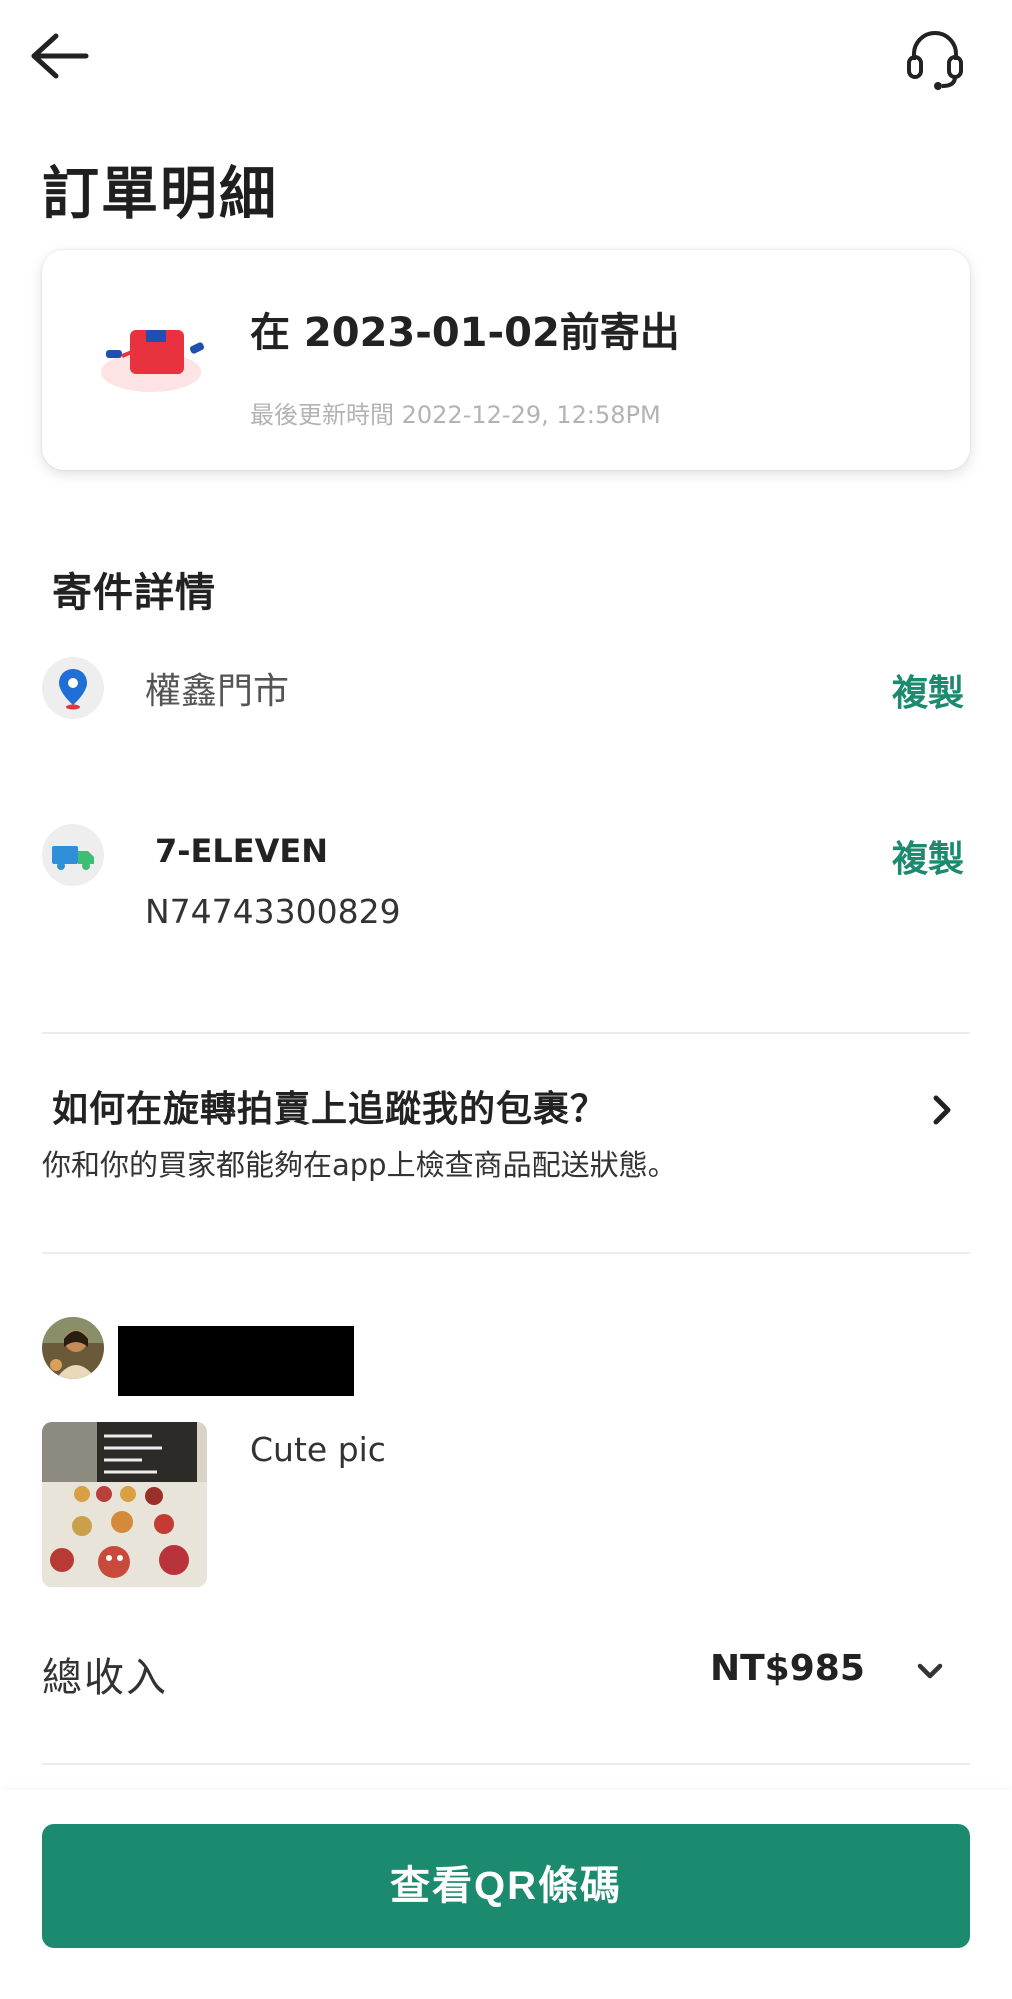 The height and width of the screenshot is (1999, 1012). Describe the element at coordinates (217, 691) in the screenshot. I see `pickup-store-name: 權鑫門市` at that location.